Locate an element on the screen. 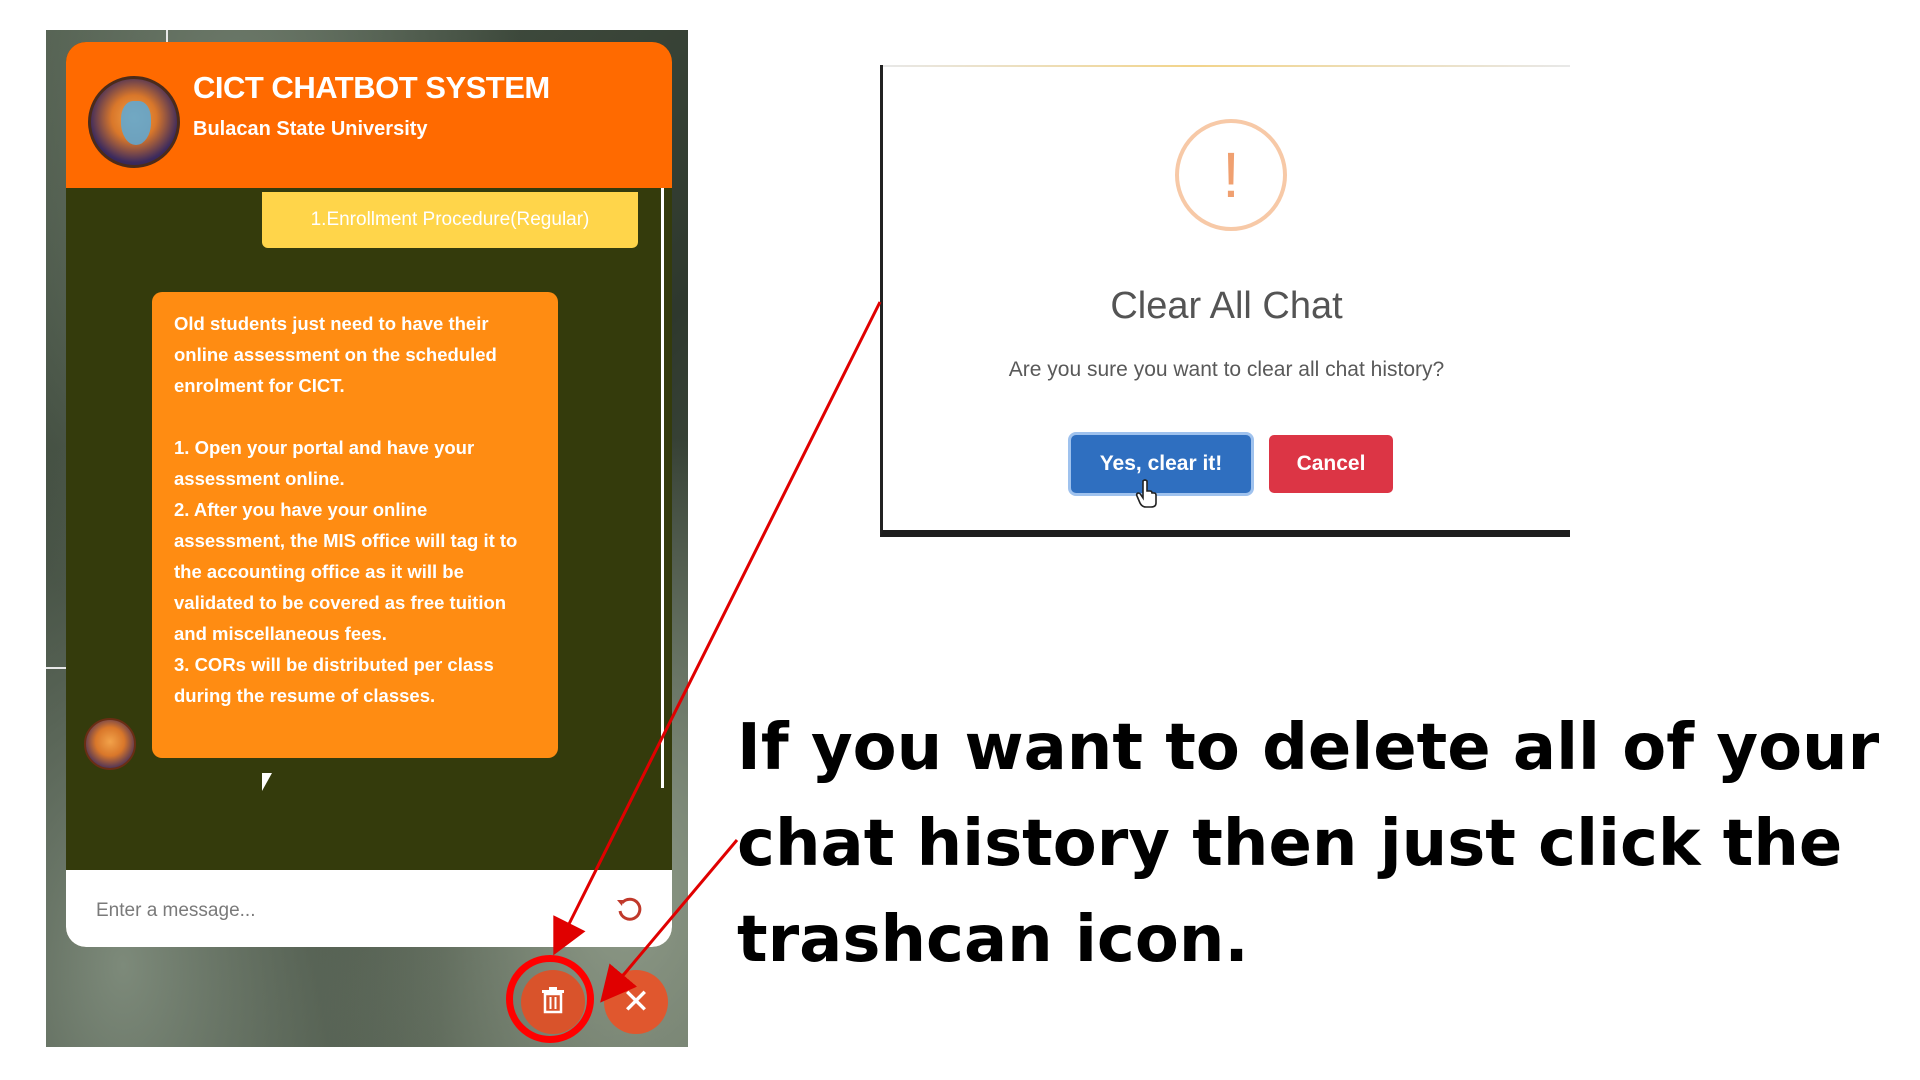 This screenshot has height=1080, width=1920. warning-icon: ! is located at coordinates (1231, 175).